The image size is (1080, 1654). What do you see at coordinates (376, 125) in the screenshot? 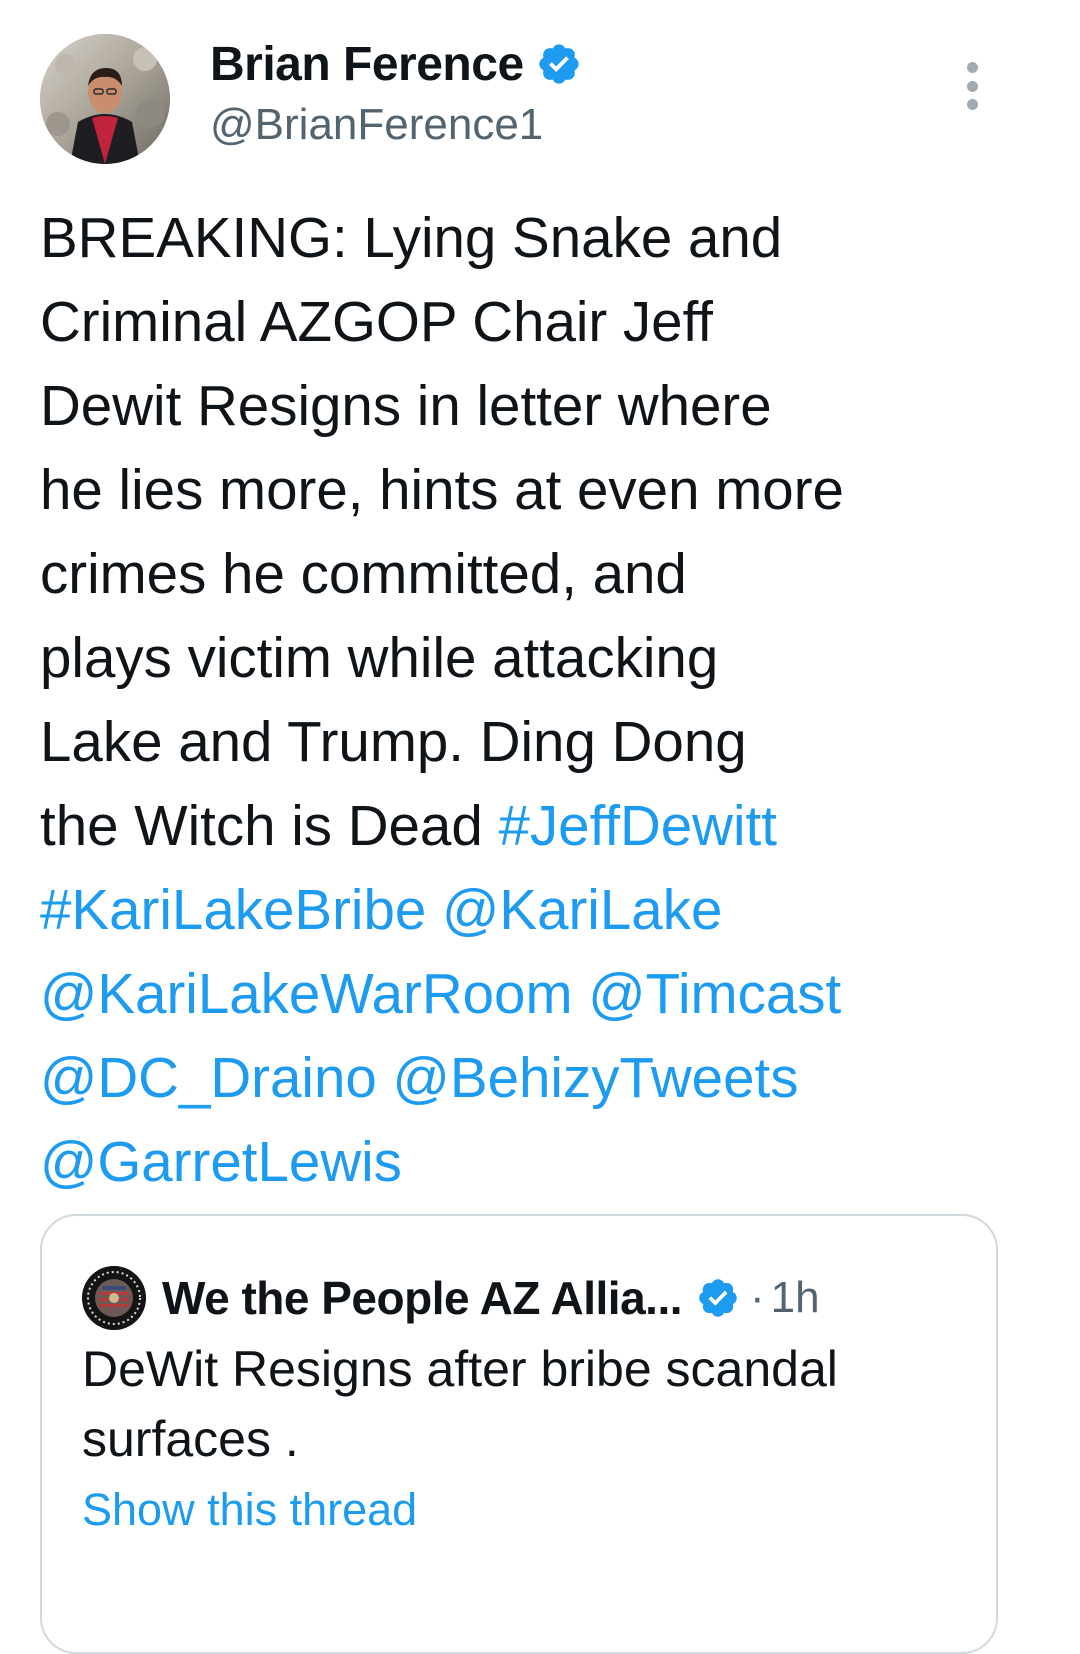
I see `author-handle: @BrianFerence1` at bounding box center [376, 125].